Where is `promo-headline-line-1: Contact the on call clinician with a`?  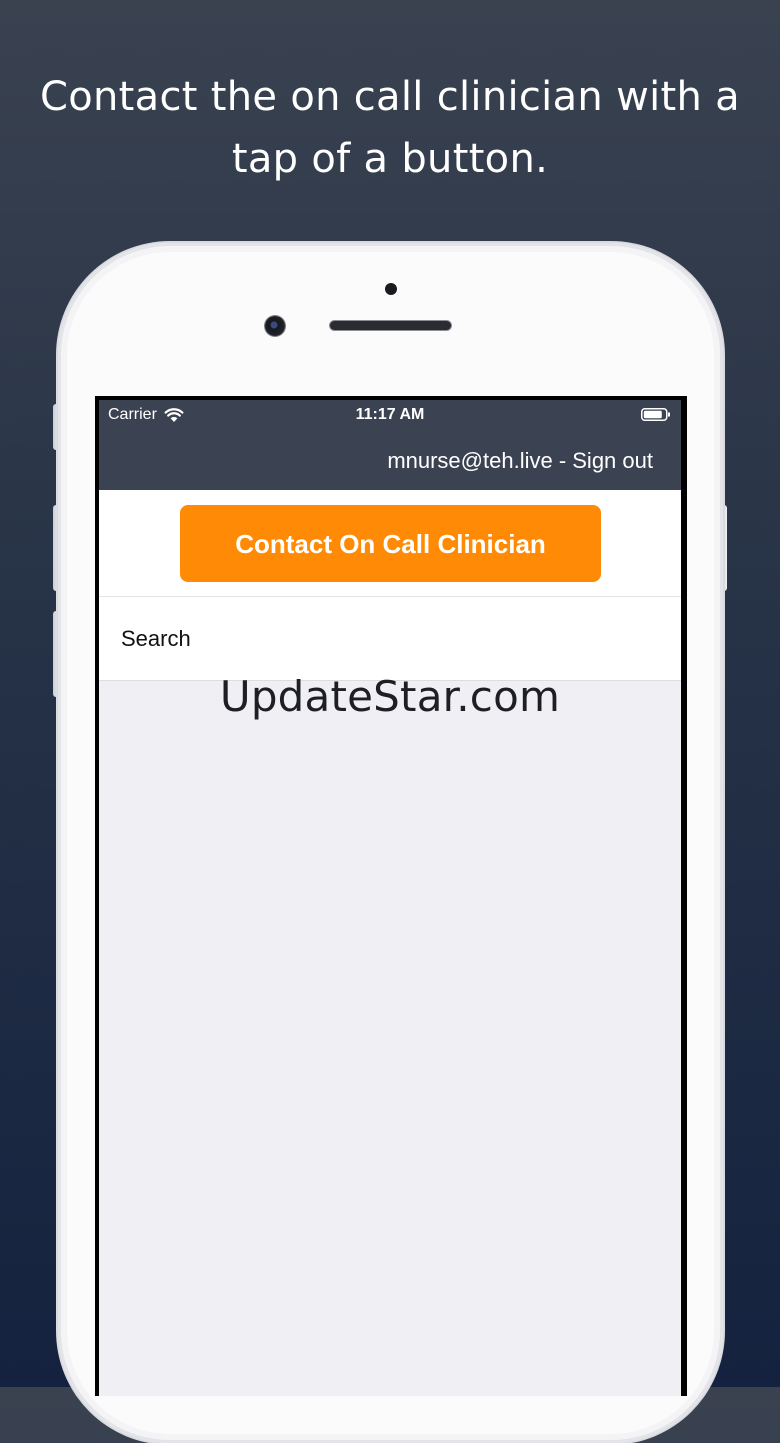
promo-headline-line-1: Contact the on call clinician with a is located at coordinates (390, 97).